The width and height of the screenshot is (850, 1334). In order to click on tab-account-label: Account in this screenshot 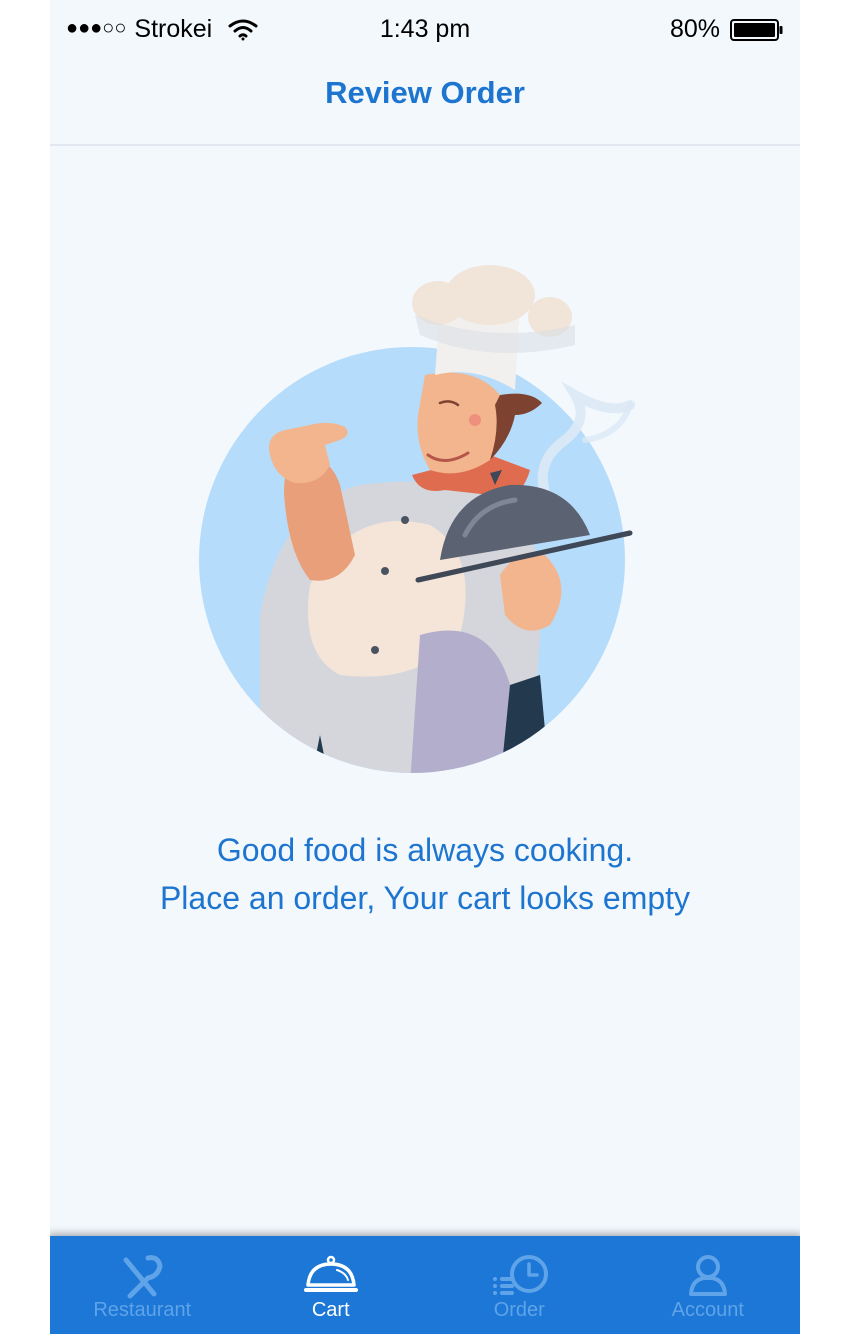, I will do `click(707, 1310)`.